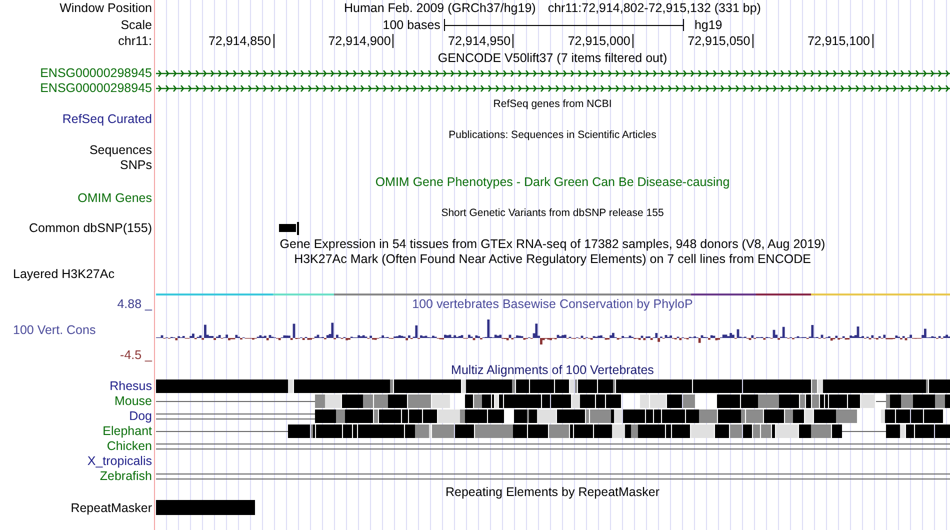 This screenshot has height=530, width=950. Describe the element at coordinates (133, 401) in the screenshot. I see `species-label: Mouse` at that location.